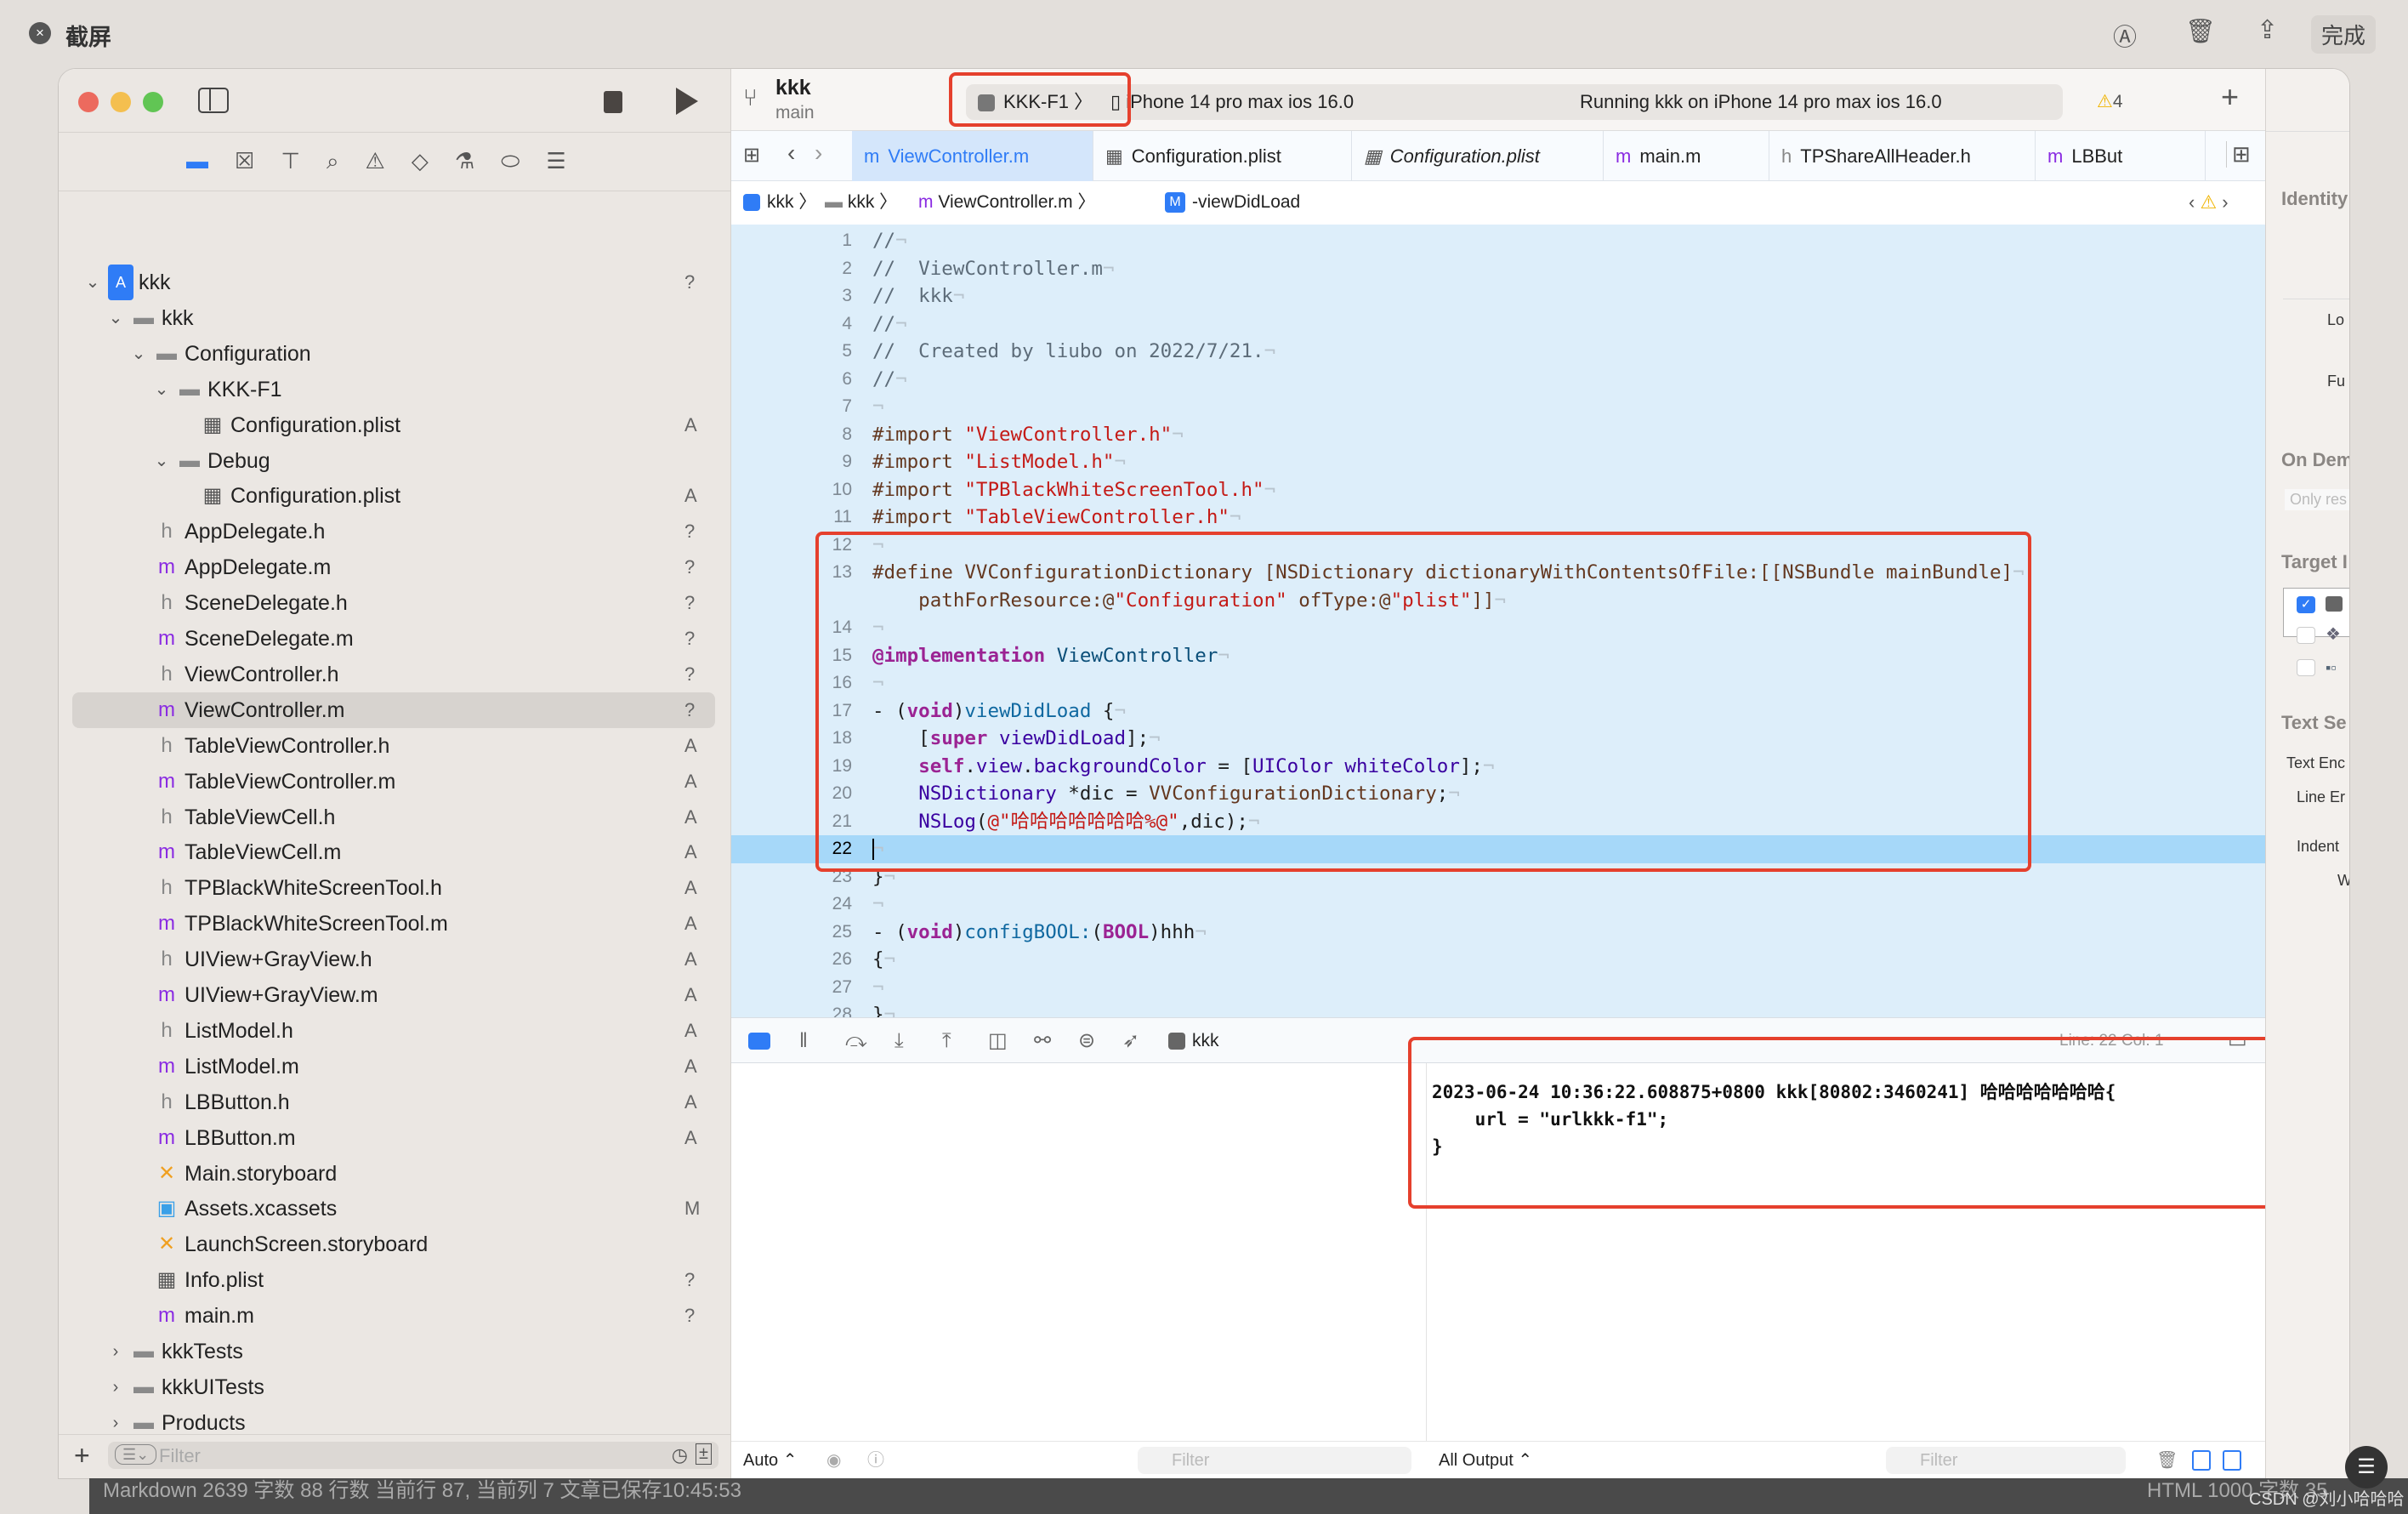 This screenshot has height=1514, width=2408. What do you see at coordinates (375, 160) in the screenshot?
I see `issue-navigator-icon: ⚠` at bounding box center [375, 160].